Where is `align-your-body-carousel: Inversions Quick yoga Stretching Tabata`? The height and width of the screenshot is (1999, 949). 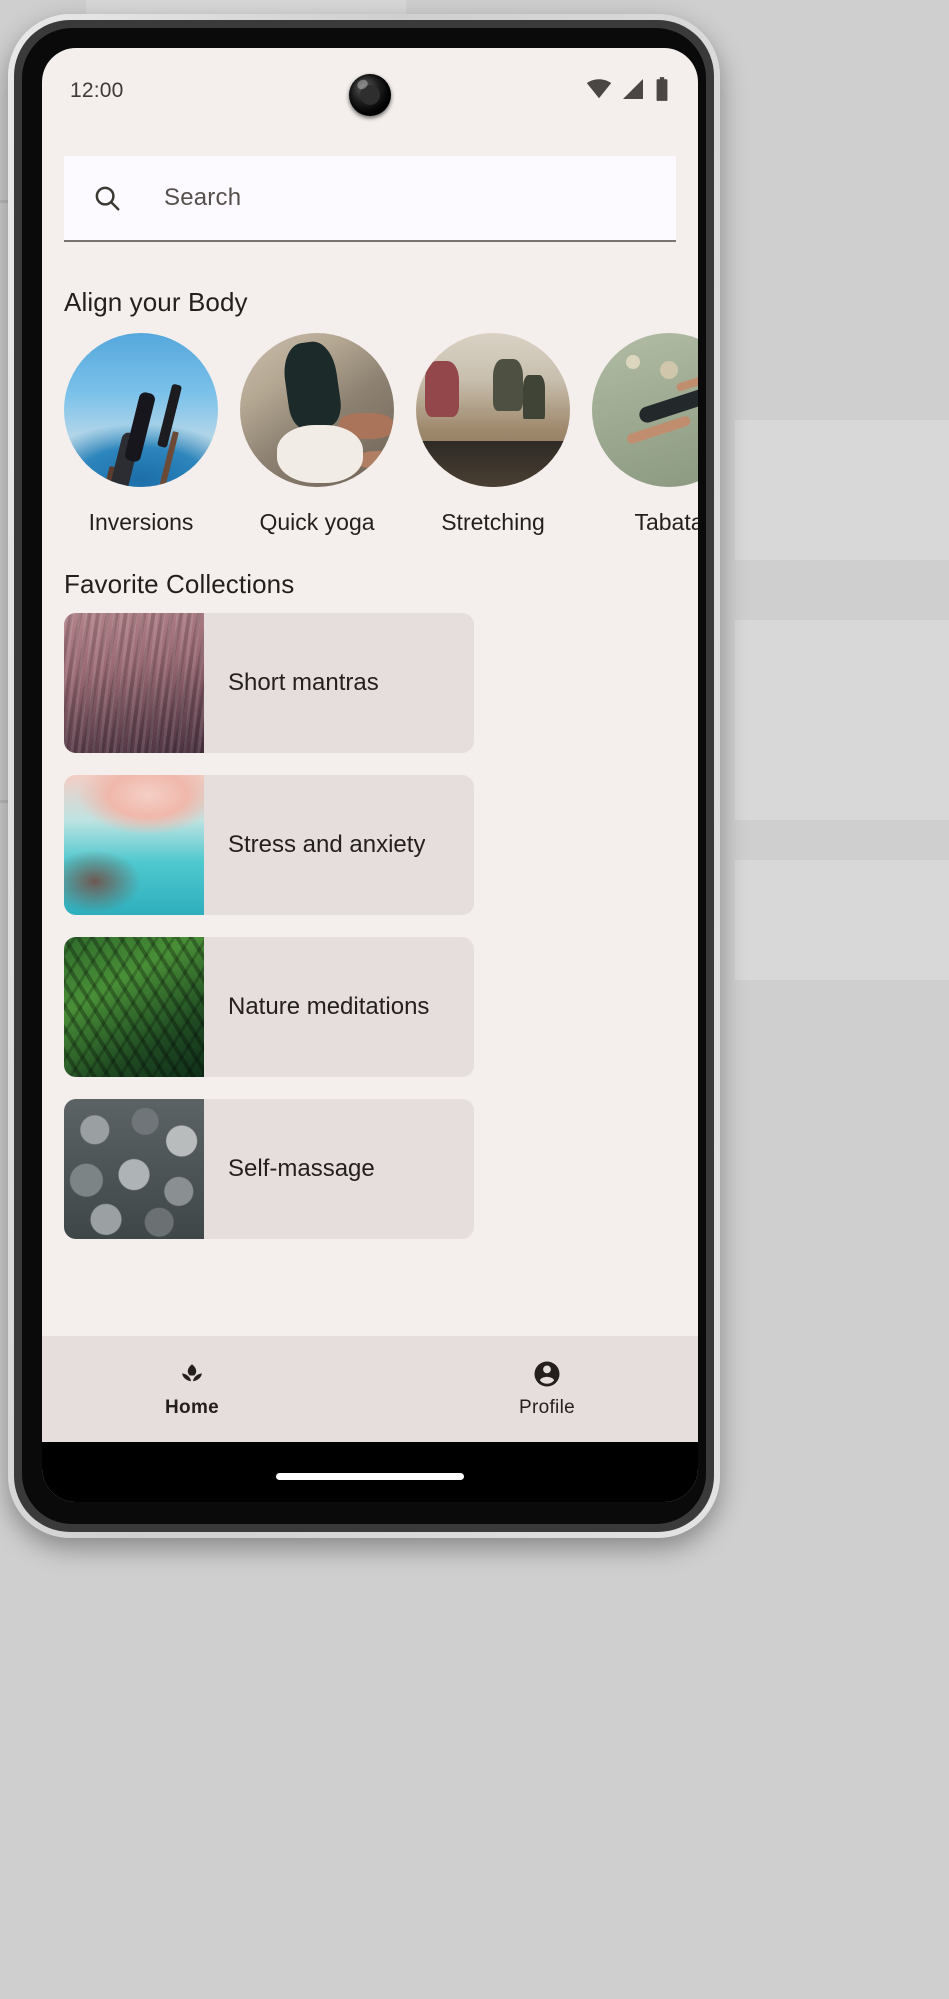
align-your-body-carousel: Inversions Quick yoga Stretching Tabata is located at coordinates (381, 434).